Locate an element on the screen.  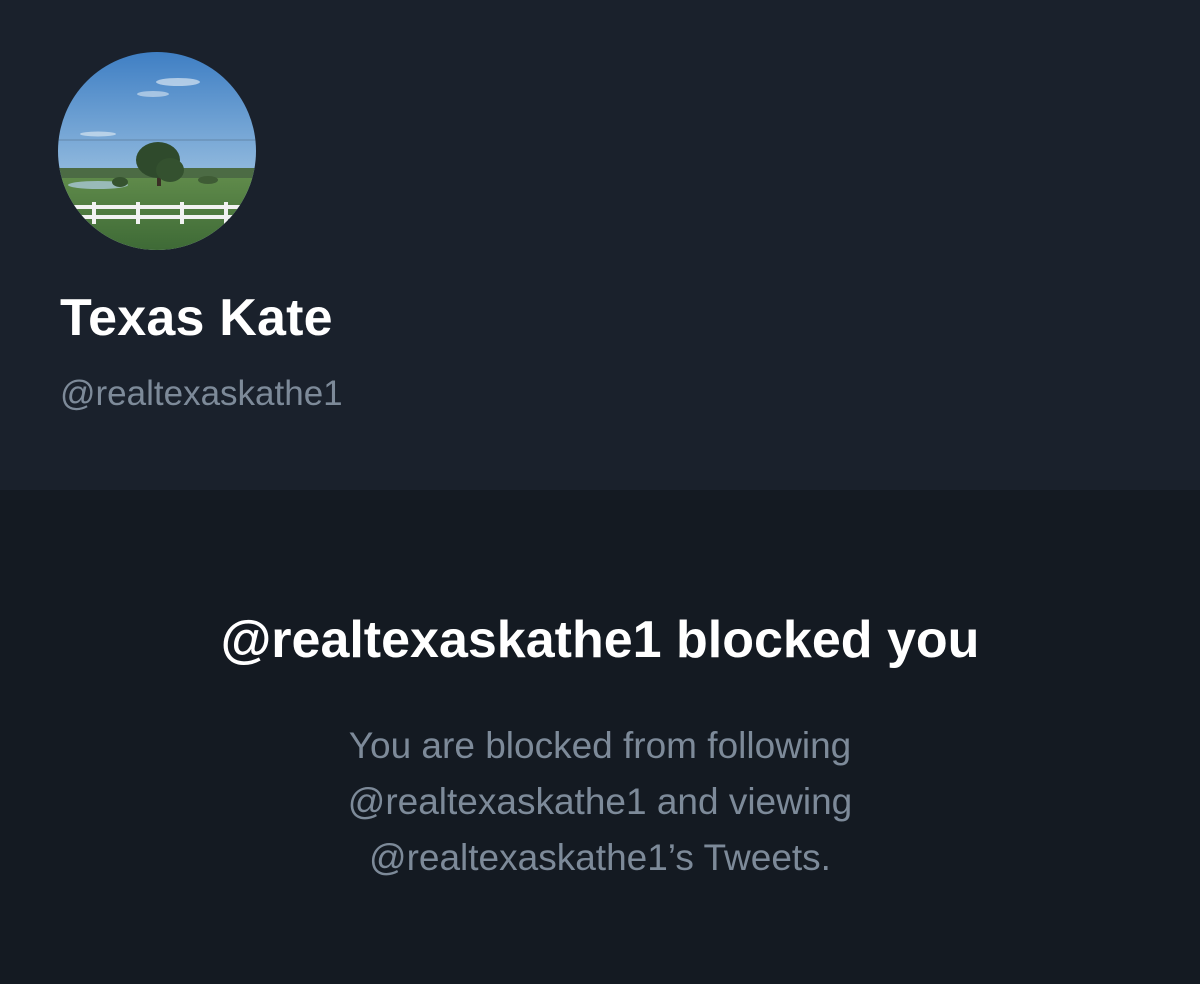
blocked-message-line: You are blocked from following is located at coordinates (600, 745).